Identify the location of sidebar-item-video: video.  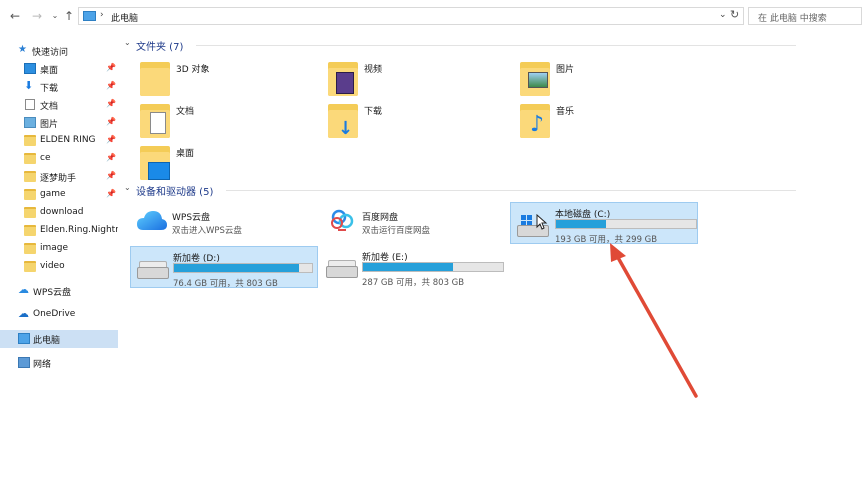
(59, 267).